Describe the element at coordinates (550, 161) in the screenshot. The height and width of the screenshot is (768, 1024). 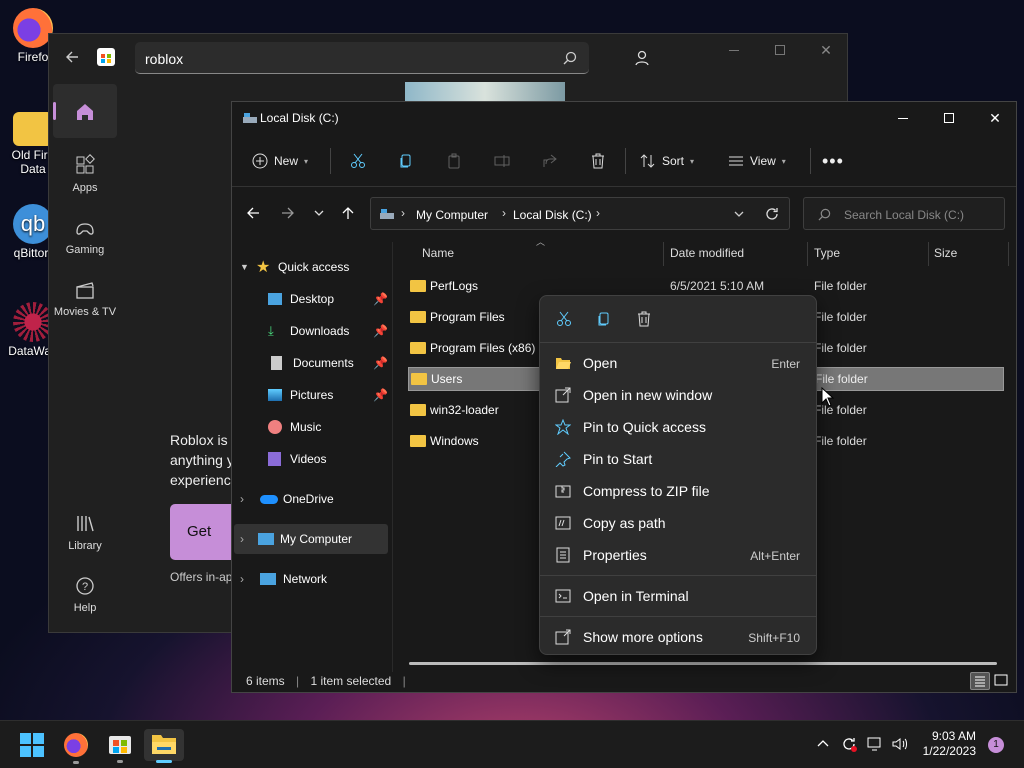
I see `share-button` at that location.